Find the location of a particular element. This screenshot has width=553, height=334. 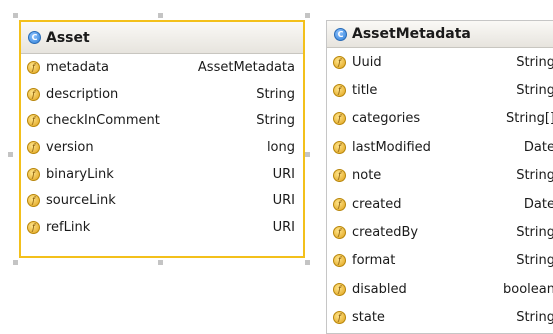

field-name: checkInComment is located at coordinates (103, 121).